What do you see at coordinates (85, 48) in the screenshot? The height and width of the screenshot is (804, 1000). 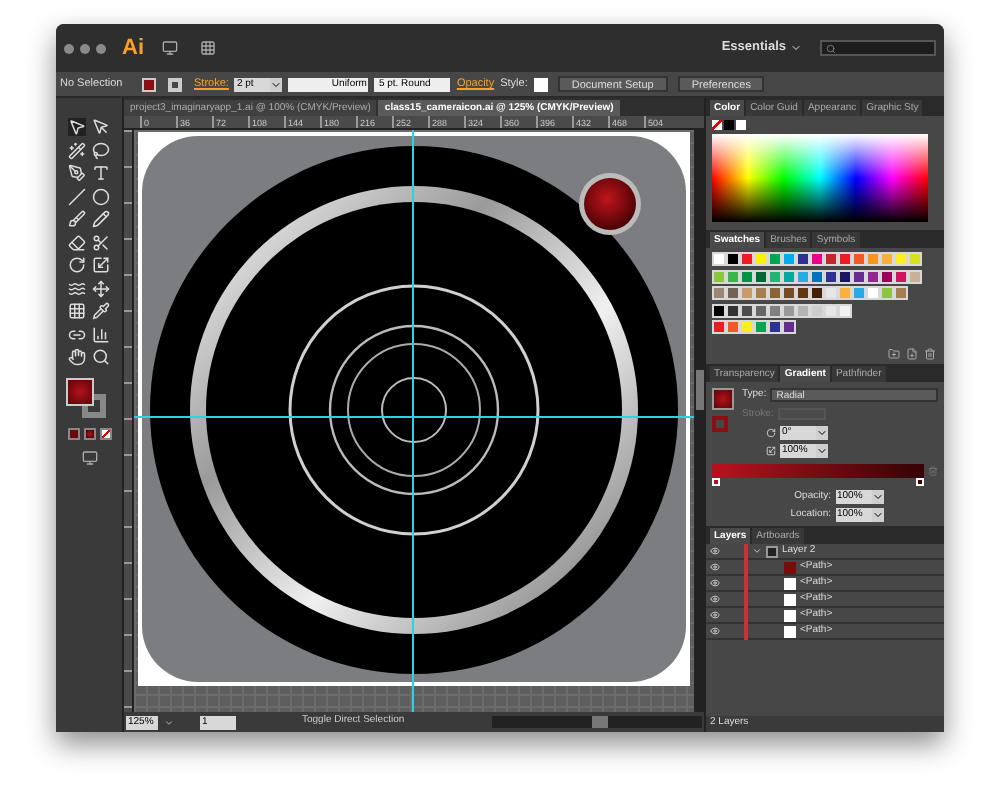 I see `minimize-button` at bounding box center [85, 48].